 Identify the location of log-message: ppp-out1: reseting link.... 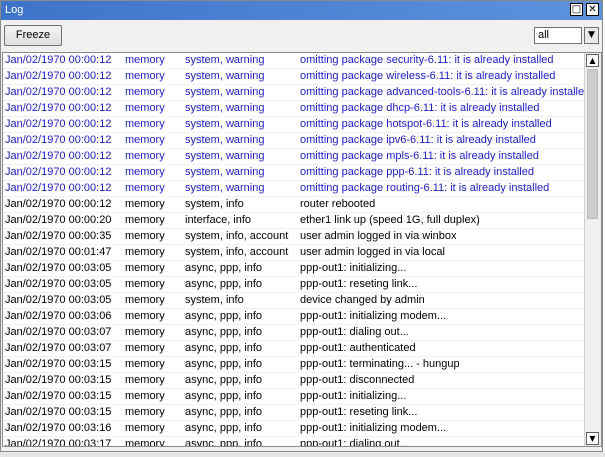
(359, 284).